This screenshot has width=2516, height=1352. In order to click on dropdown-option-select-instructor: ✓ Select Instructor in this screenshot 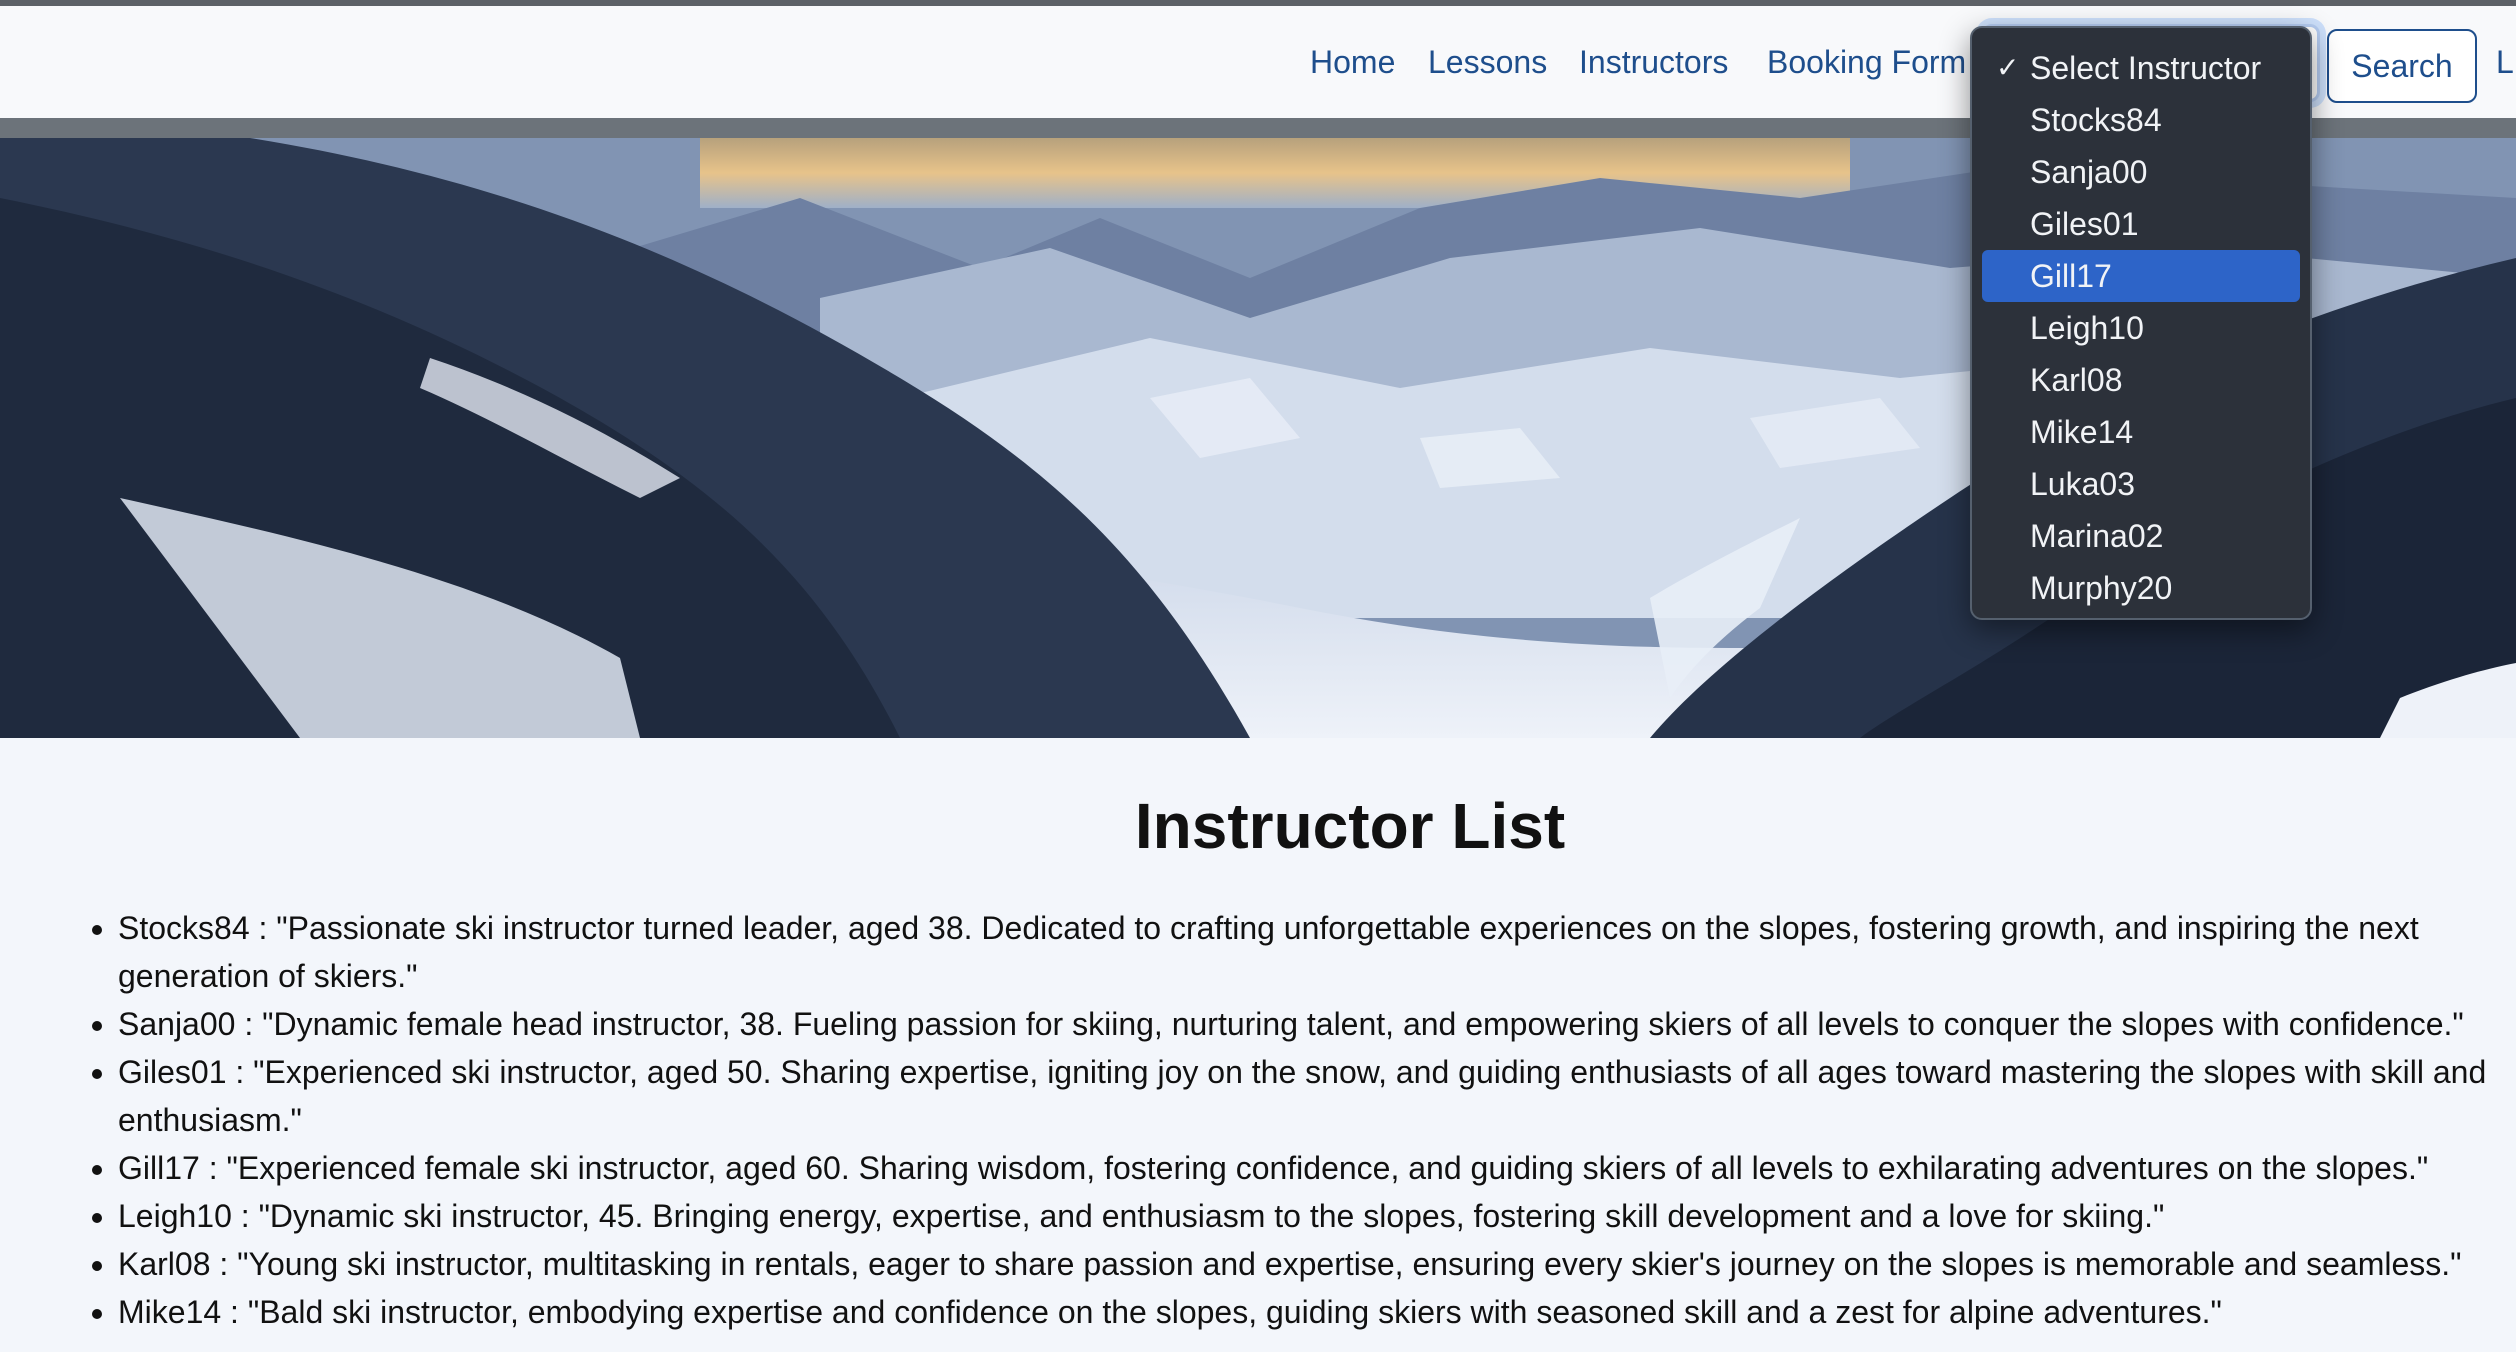, I will do `click(2141, 68)`.